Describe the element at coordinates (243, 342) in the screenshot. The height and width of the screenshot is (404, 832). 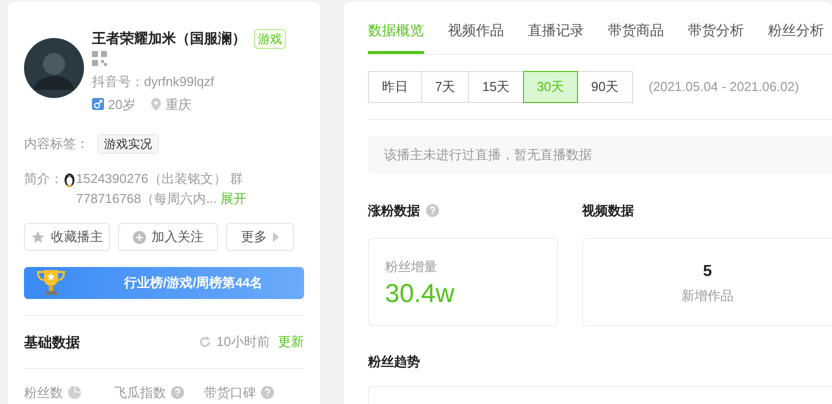
I see `update-time: 10小时前` at that location.